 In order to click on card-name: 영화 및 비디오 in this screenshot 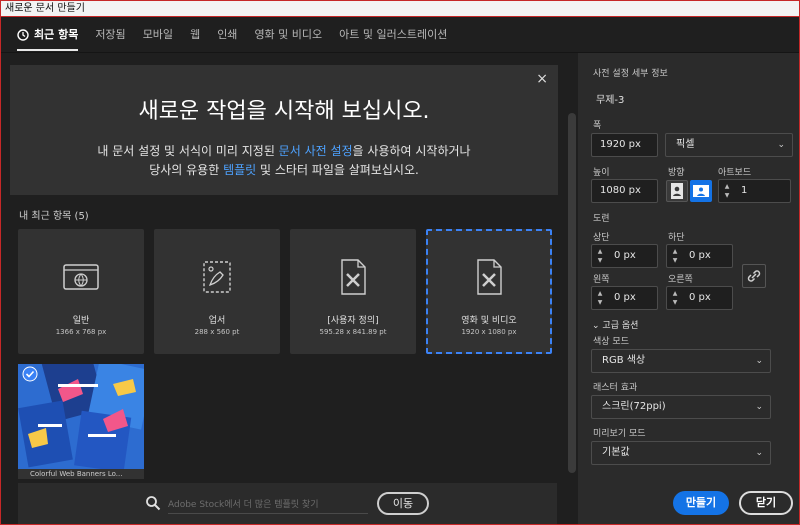, I will do `click(489, 321)`.